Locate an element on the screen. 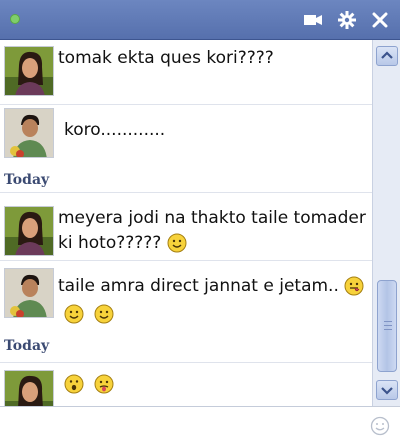  message-composer is located at coordinates (200, 424).